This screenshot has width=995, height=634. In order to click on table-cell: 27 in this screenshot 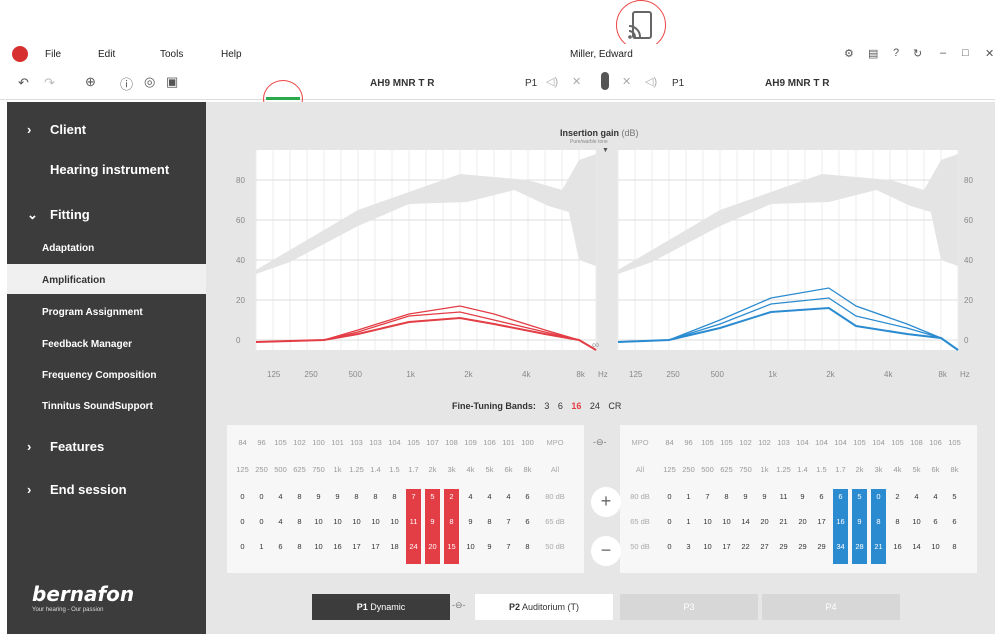, I will do `click(764, 547)`.